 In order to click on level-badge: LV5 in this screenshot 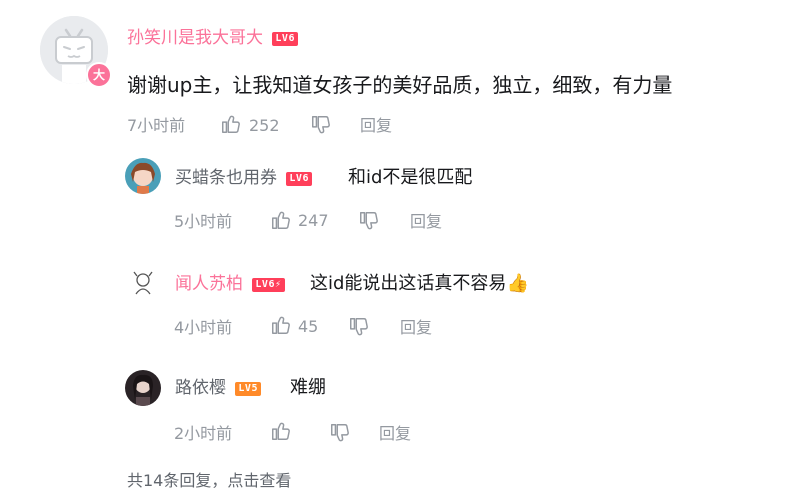, I will do `click(248, 389)`.